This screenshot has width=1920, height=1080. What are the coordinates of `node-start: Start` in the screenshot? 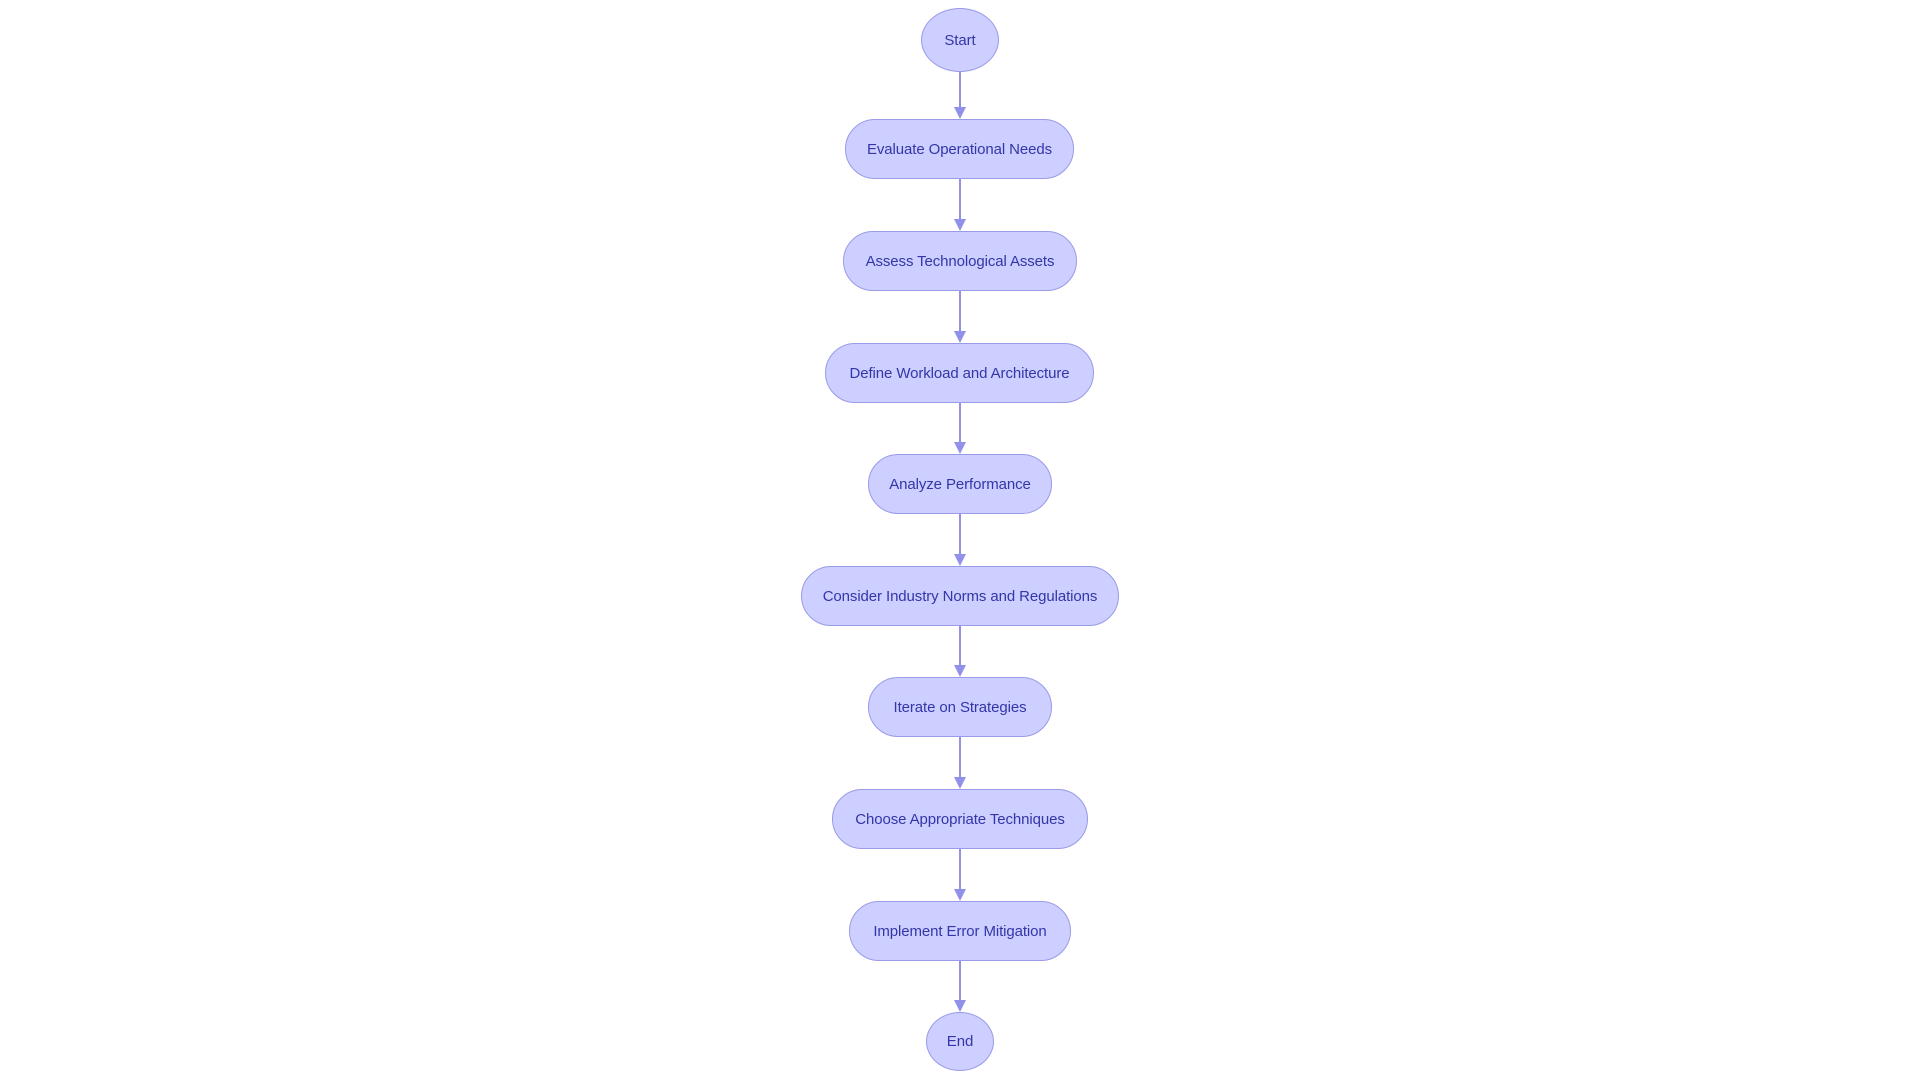 It's located at (960, 40).